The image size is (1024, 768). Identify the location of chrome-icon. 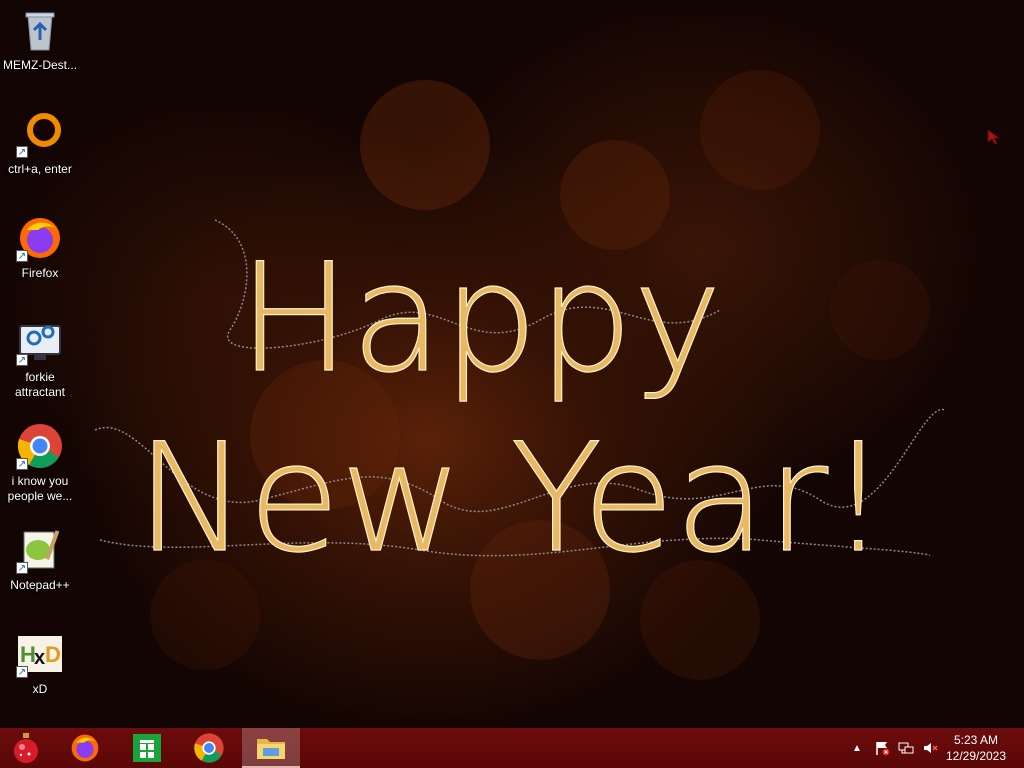
(209, 748).